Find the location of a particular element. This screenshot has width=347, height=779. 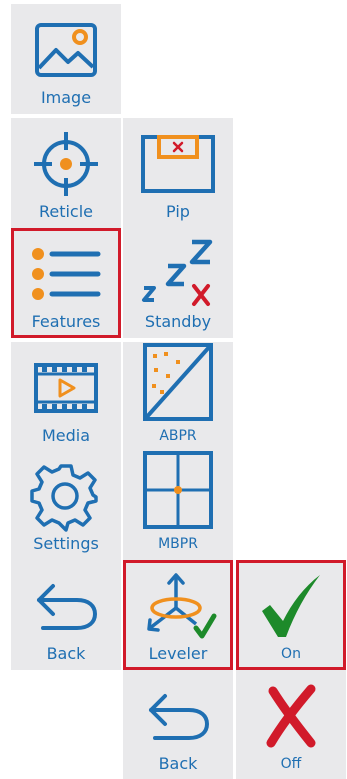

menu-item-mbpr: MBPR is located at coordinates (178, 505).